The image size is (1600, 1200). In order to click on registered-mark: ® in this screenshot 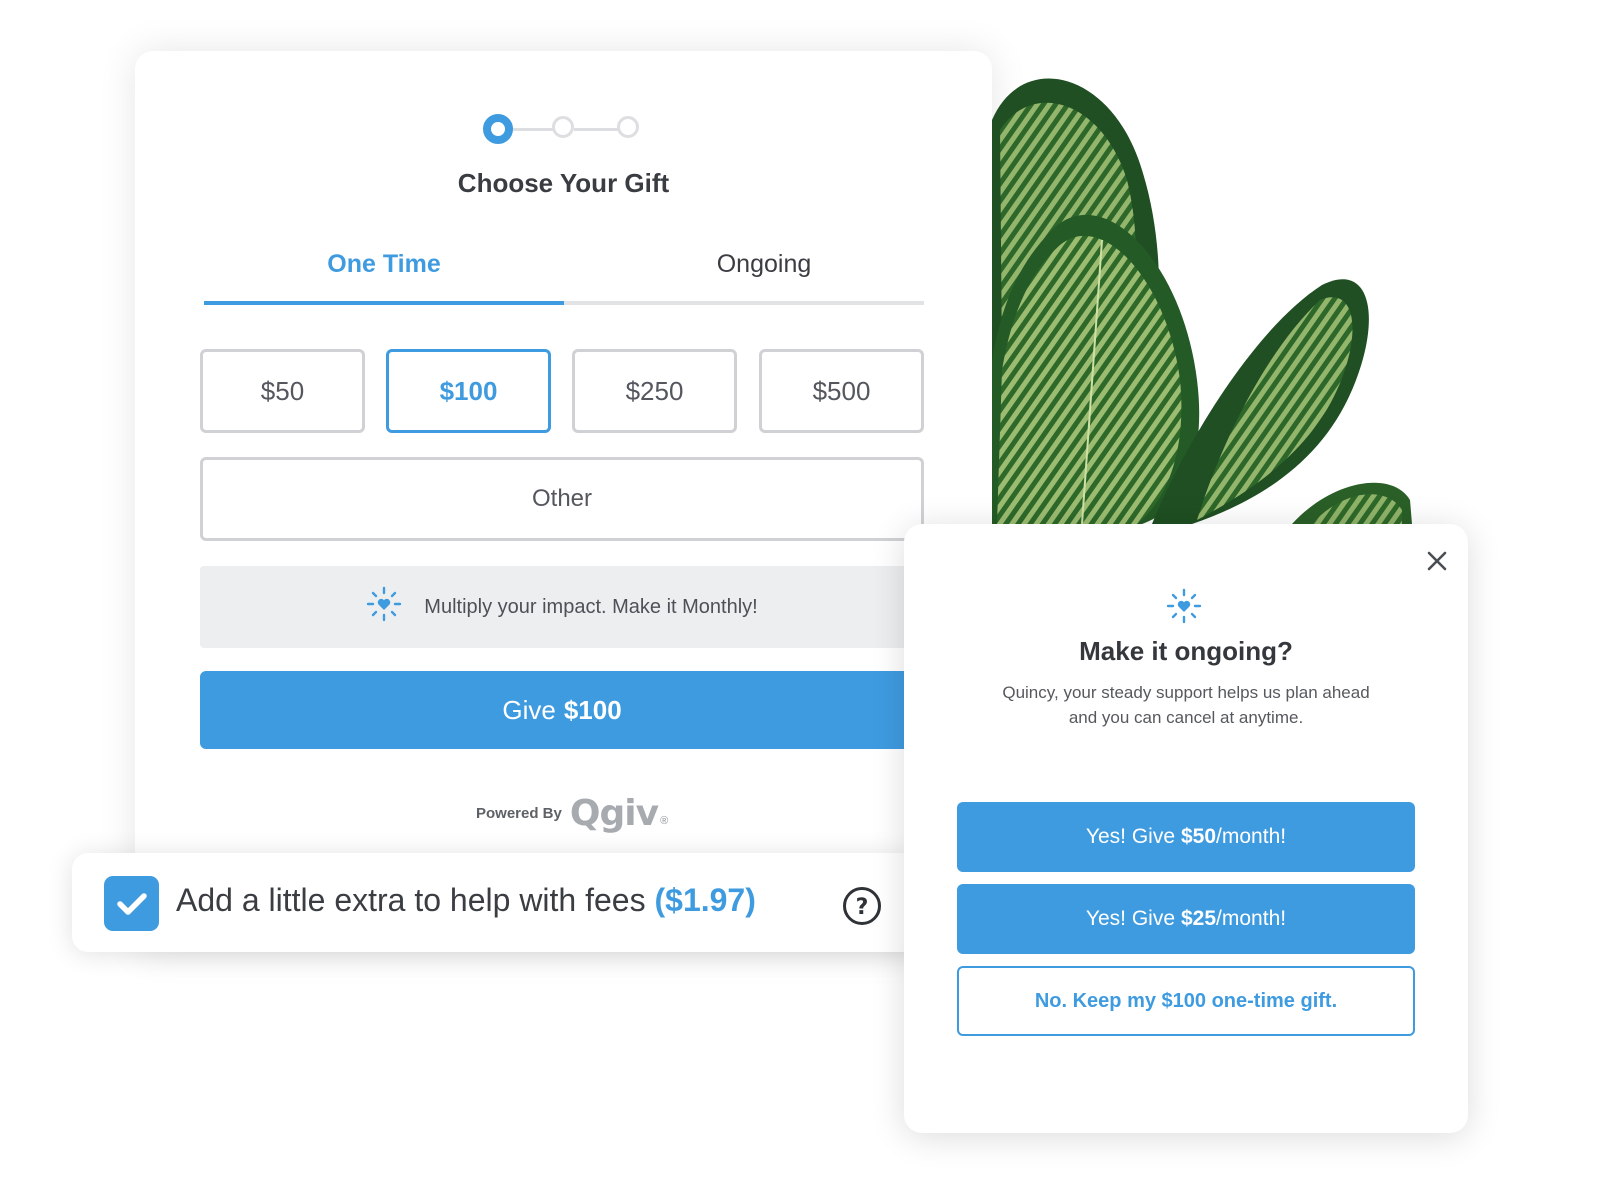, I will do `click(664, 821)`.